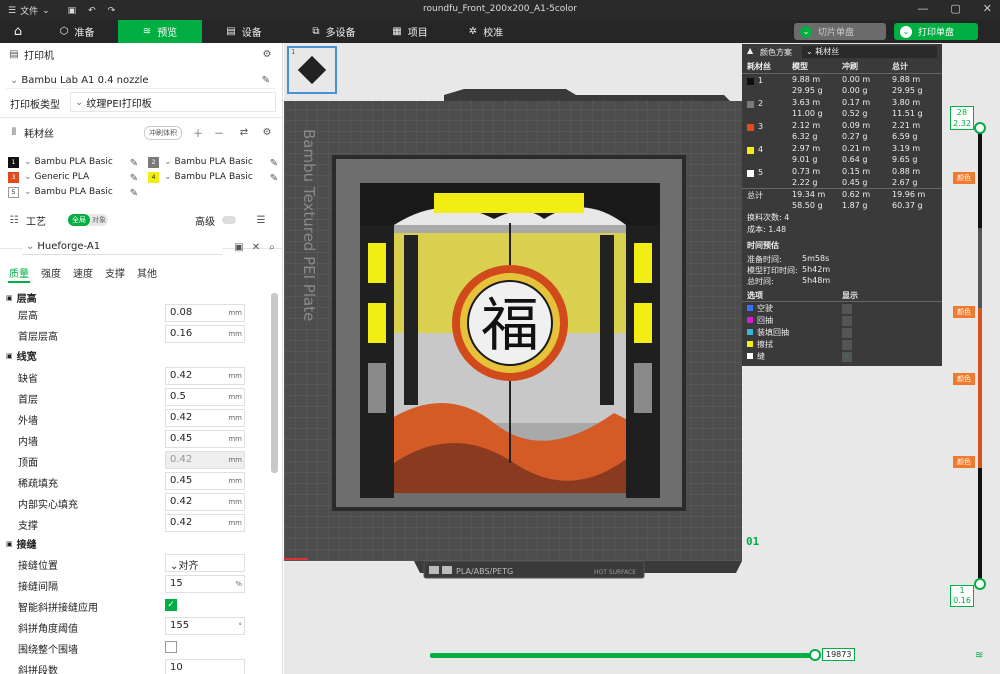 Image resolution: width=1000 pixels, height=674 pixels. I want to click on param-checkbox: ✓, so click(171, 605).